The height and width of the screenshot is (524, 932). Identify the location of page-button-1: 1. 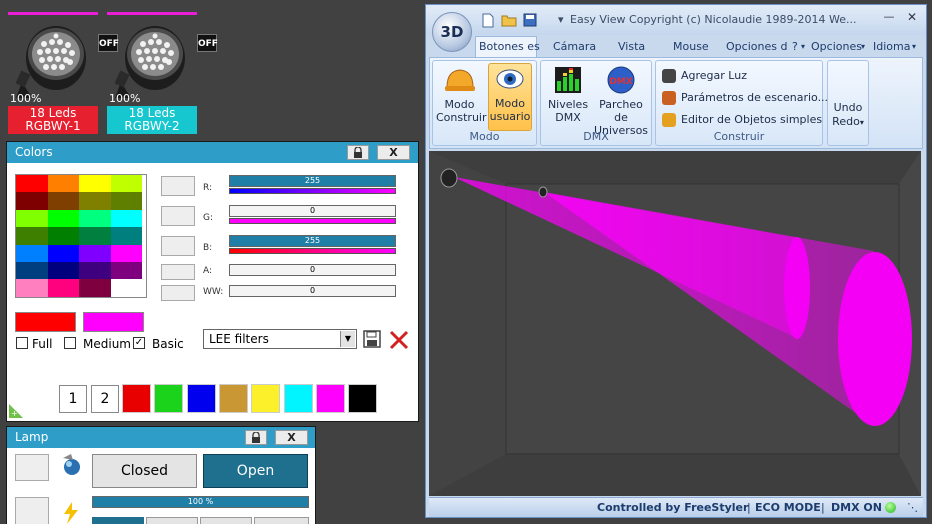
(73, 399).